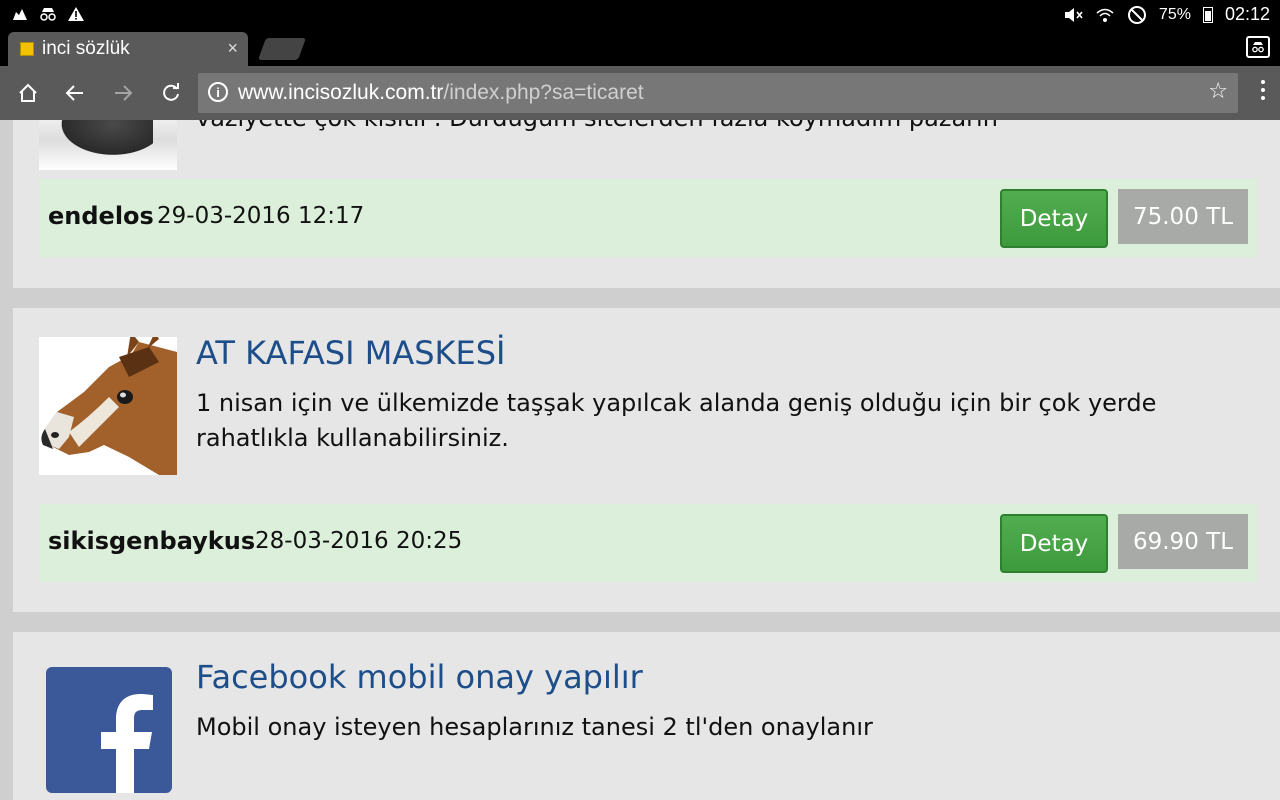 The image size is (1280, 800). I want to click on notification-icons, so click(48, 14).